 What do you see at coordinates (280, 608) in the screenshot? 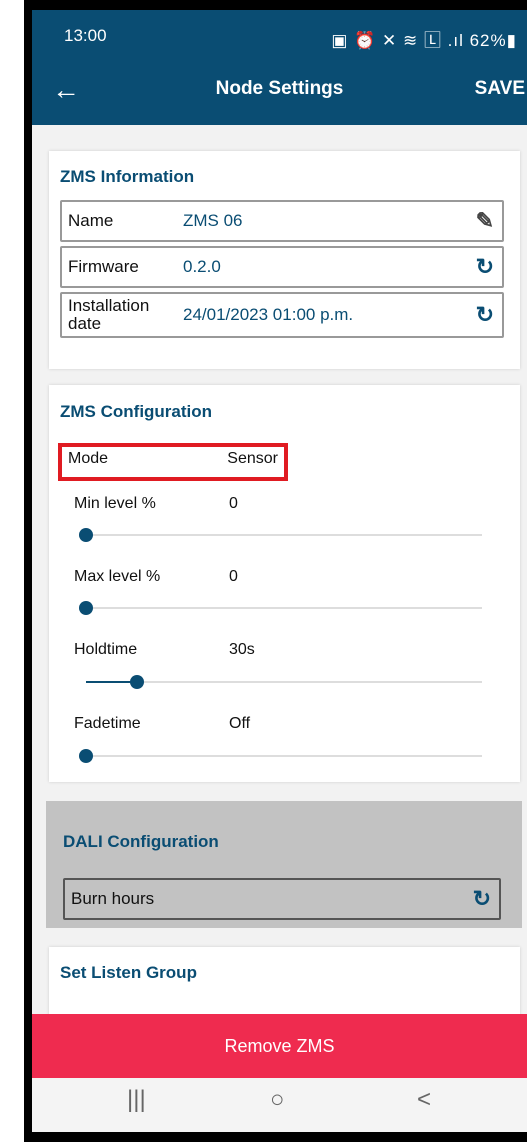
I see `max-level-slider` at bounding box center [280, 608].